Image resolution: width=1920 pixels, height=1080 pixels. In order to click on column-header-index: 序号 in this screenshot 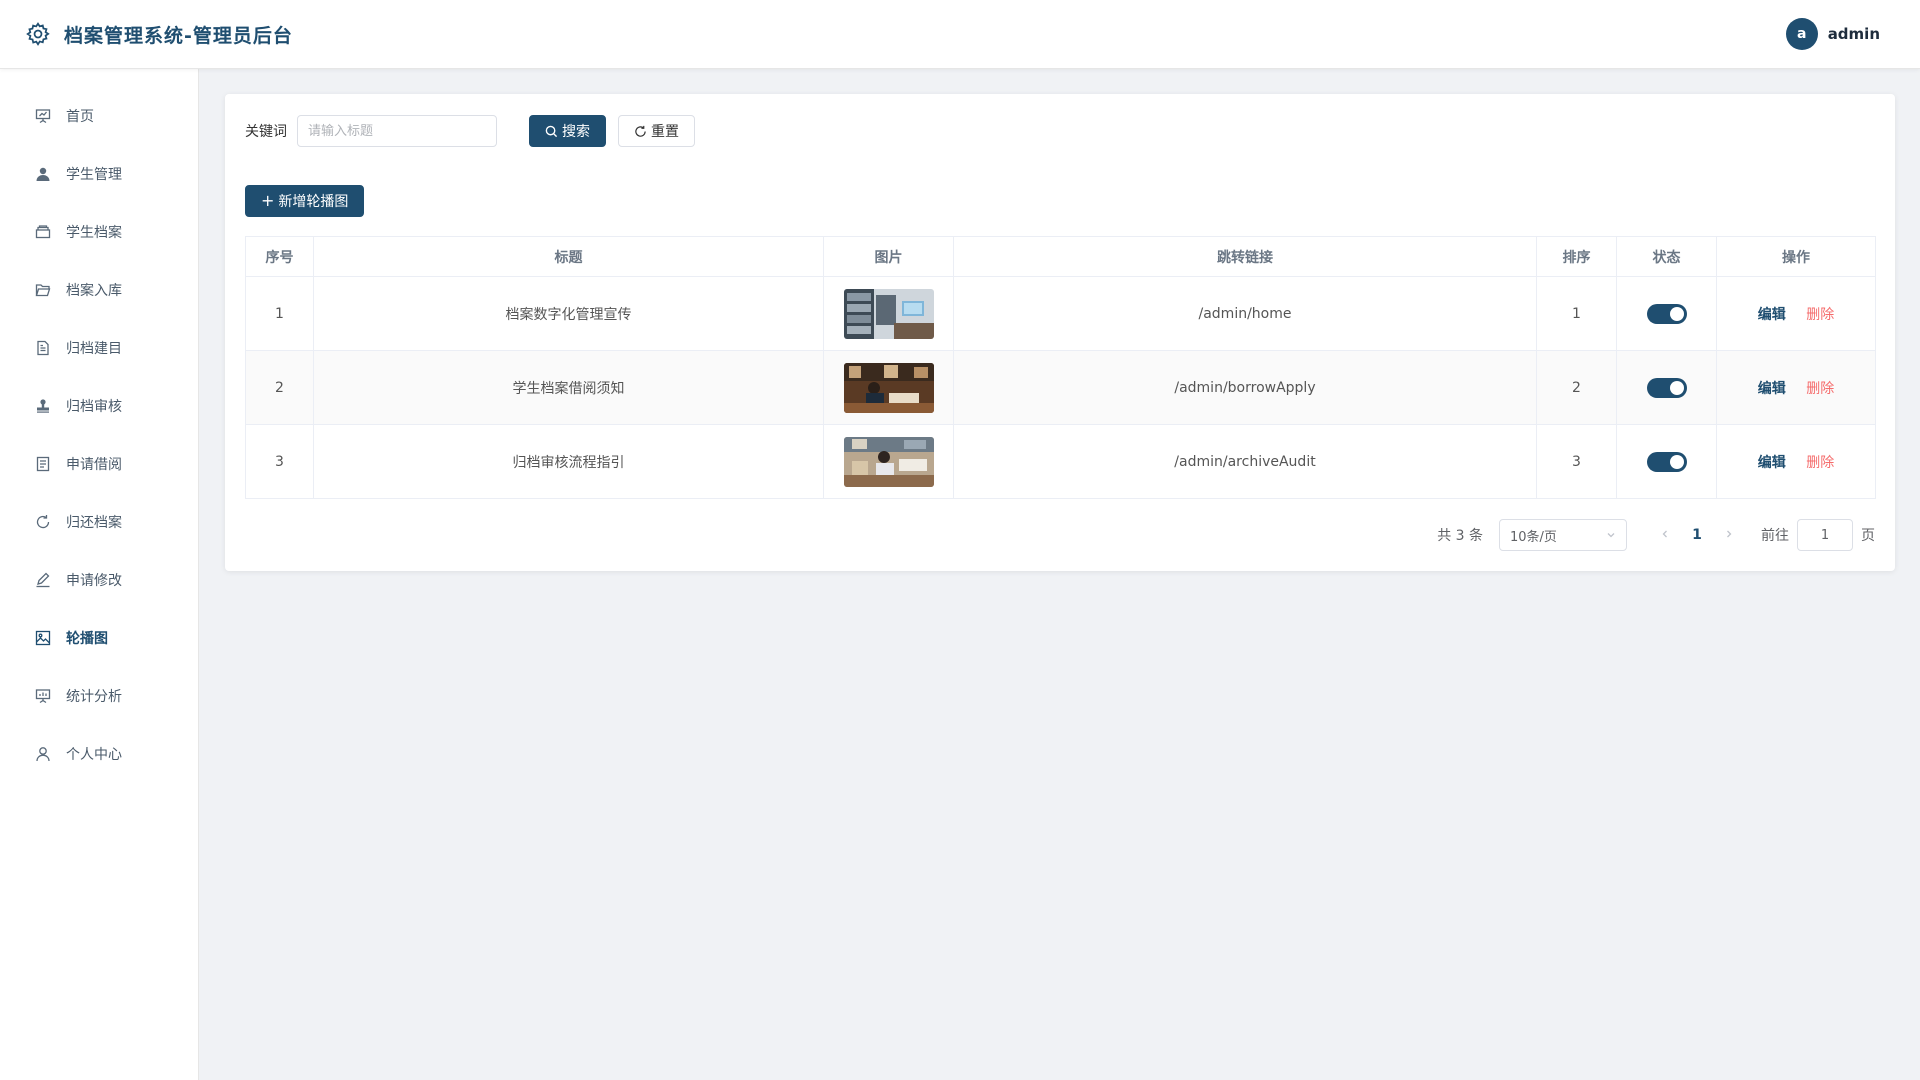, I will do `click(279, 256)`.